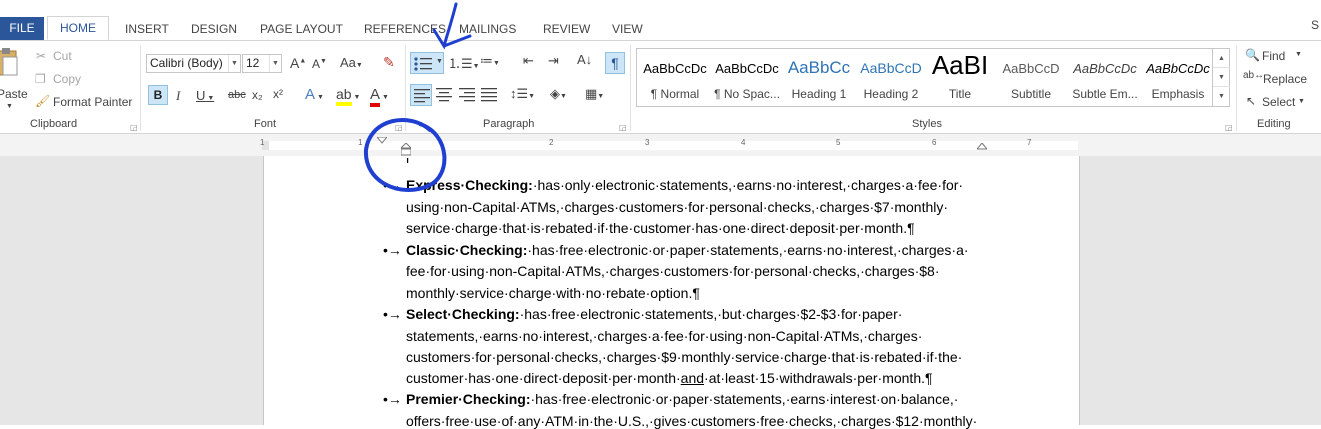 The width and height of the screenshot is (1321, 429). Describe the element at coordinates (1031, 68) in the screenshot. I see `style-sample: AaBbCcD` at that location.